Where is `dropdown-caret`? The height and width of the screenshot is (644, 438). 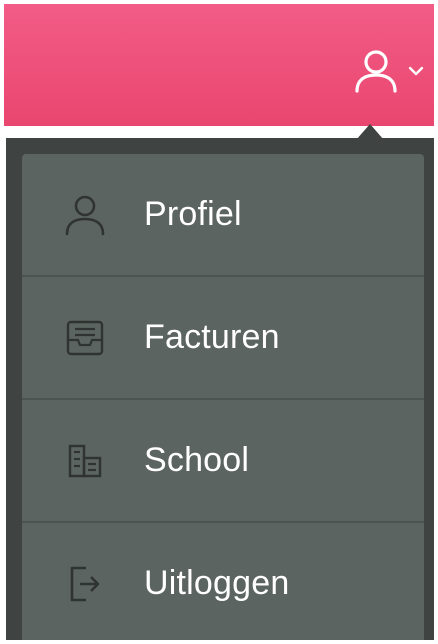 dropdown-caret is located at coordinates (370, 132).